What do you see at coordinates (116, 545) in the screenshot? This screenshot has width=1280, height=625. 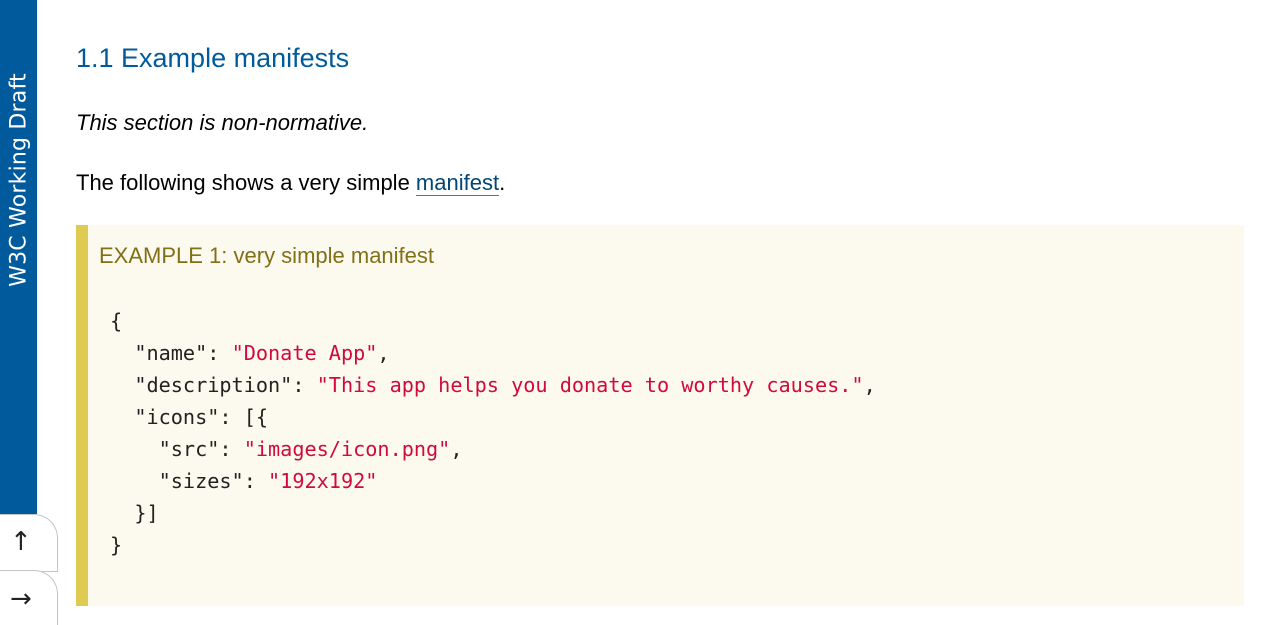 I see `code-close-brace: }` at bounding box center [116, 545].